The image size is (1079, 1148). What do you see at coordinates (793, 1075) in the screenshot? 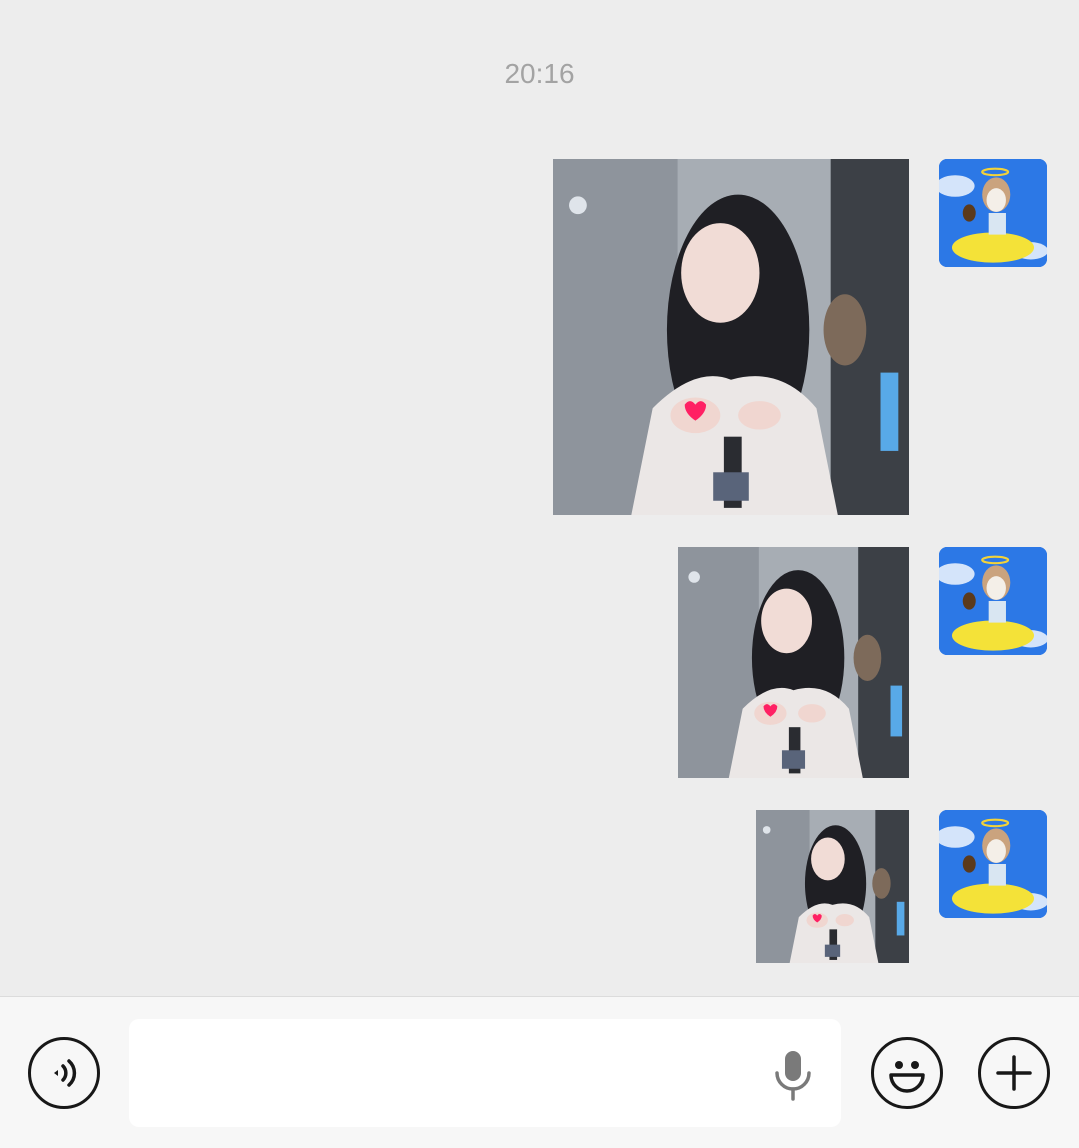
I see `microphone-icon` at bounding box center [793, 1075].